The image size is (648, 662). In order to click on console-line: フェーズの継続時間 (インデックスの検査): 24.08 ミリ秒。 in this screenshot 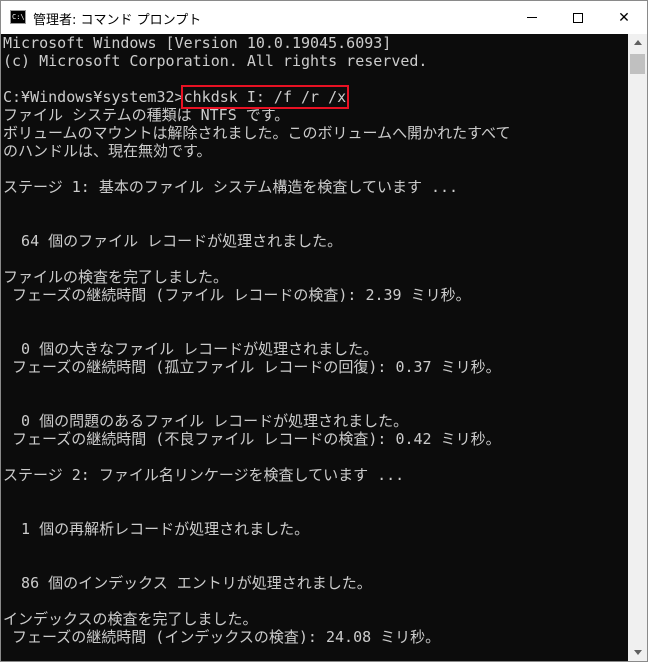, I will do `click(315, 637)`.